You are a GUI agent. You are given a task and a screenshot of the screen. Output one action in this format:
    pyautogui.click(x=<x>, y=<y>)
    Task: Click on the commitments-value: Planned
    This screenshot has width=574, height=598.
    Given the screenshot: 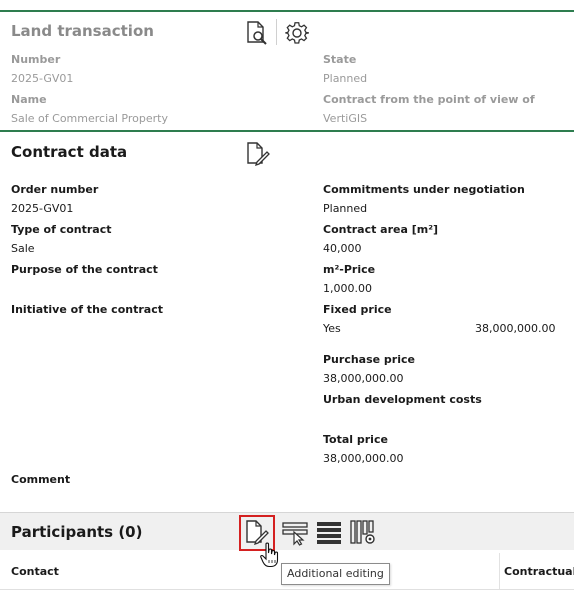 What is the action you would take?
    pyautogui.click(x=345, y=208)
    